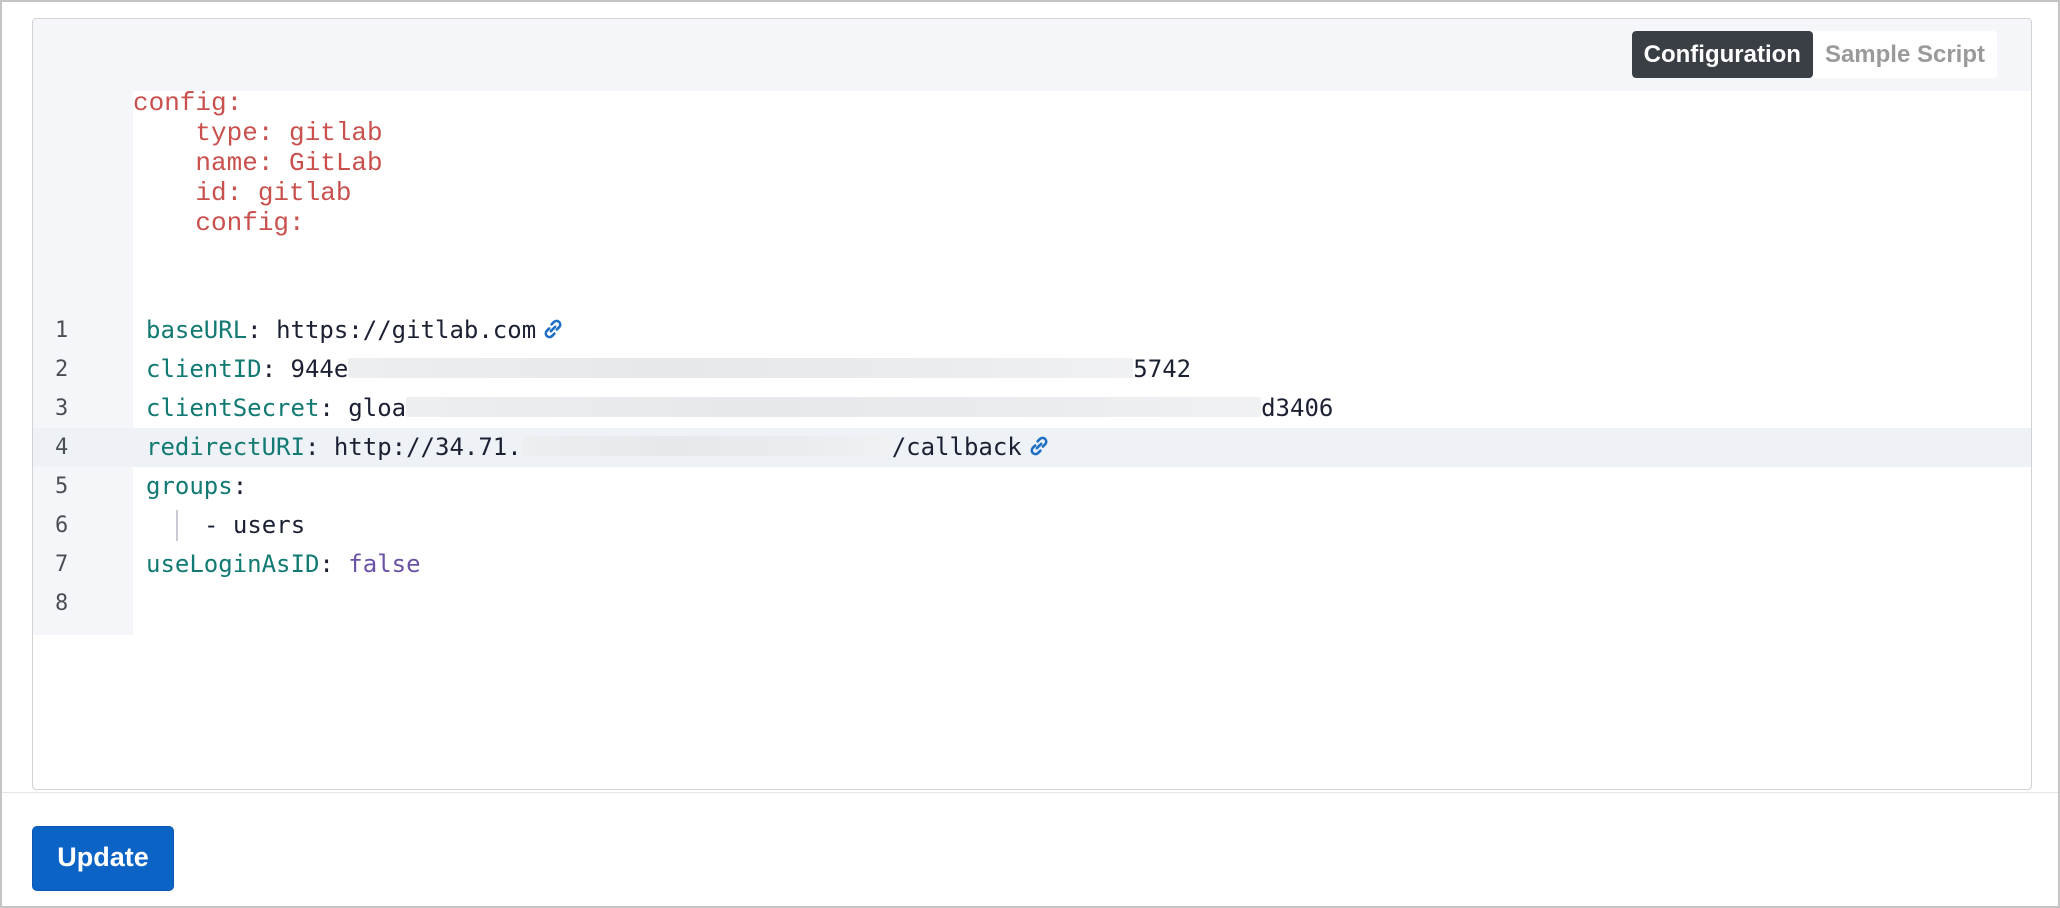 Image resolution: width=2060 pixels, height=908 pixels. I want to click on yaml-key: baseURL, so click(197, 330).